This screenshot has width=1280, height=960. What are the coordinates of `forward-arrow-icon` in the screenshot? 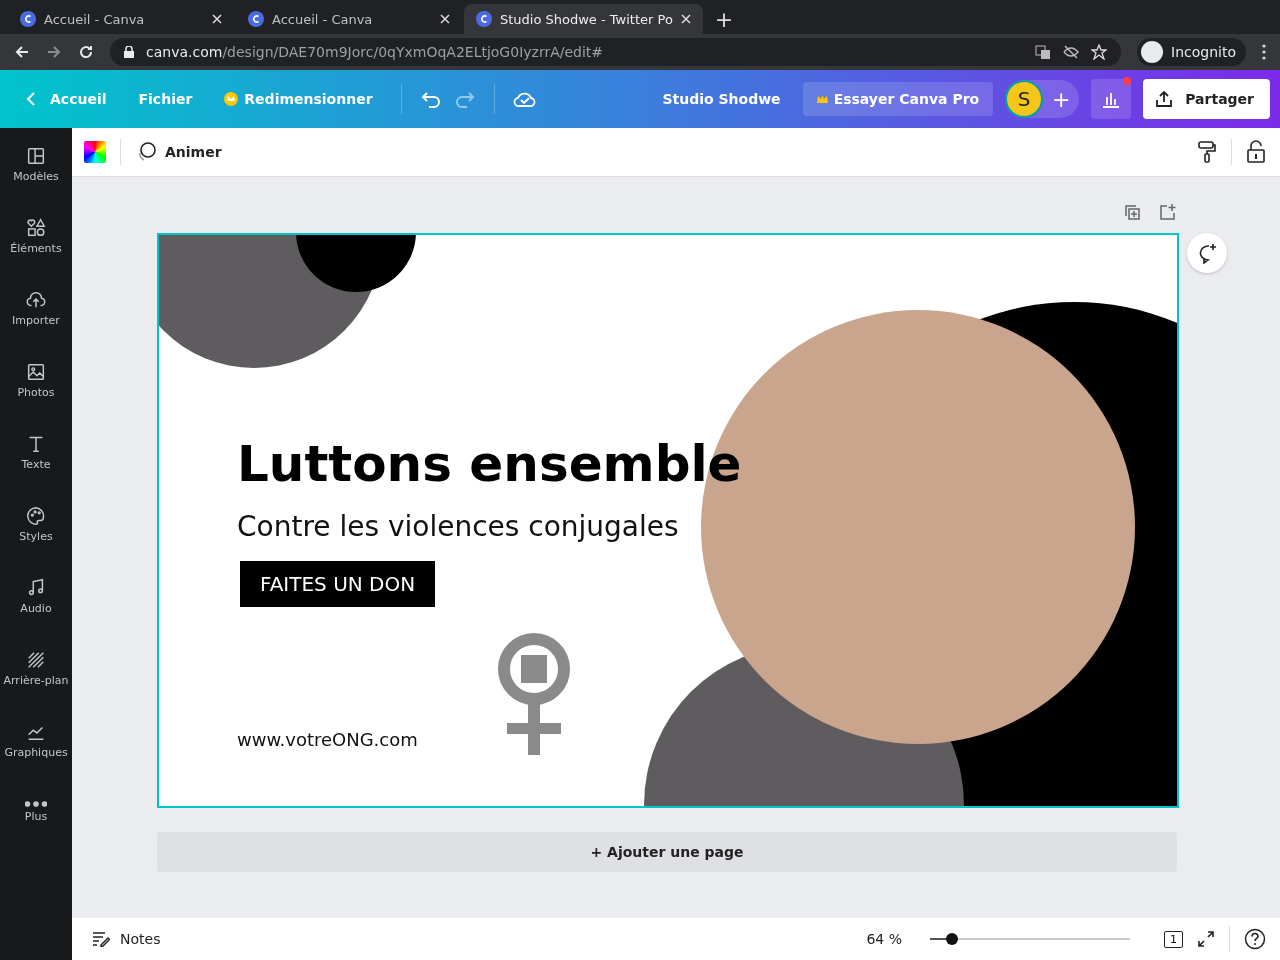 It's located at (54, 52).